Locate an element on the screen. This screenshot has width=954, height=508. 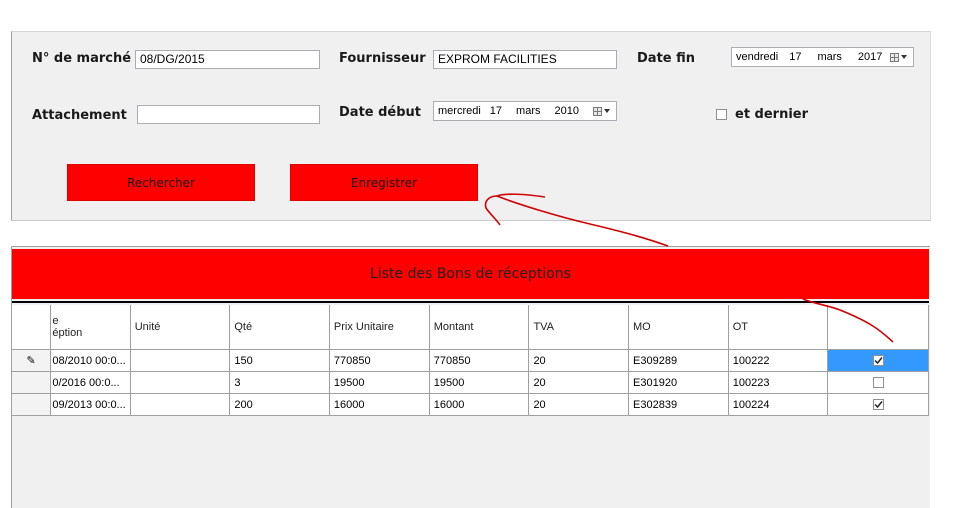
date-fin-label: Date fin is located at coordinates (666, 58).